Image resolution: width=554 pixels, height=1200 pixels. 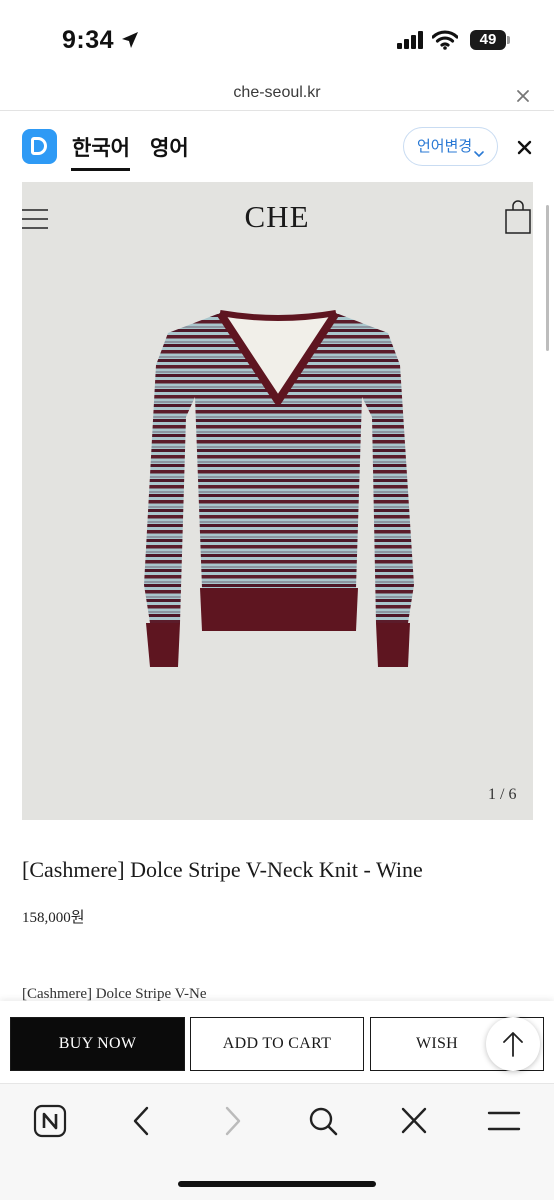 I want to click on arrow-up-icon, so click(x=513, y=1044).